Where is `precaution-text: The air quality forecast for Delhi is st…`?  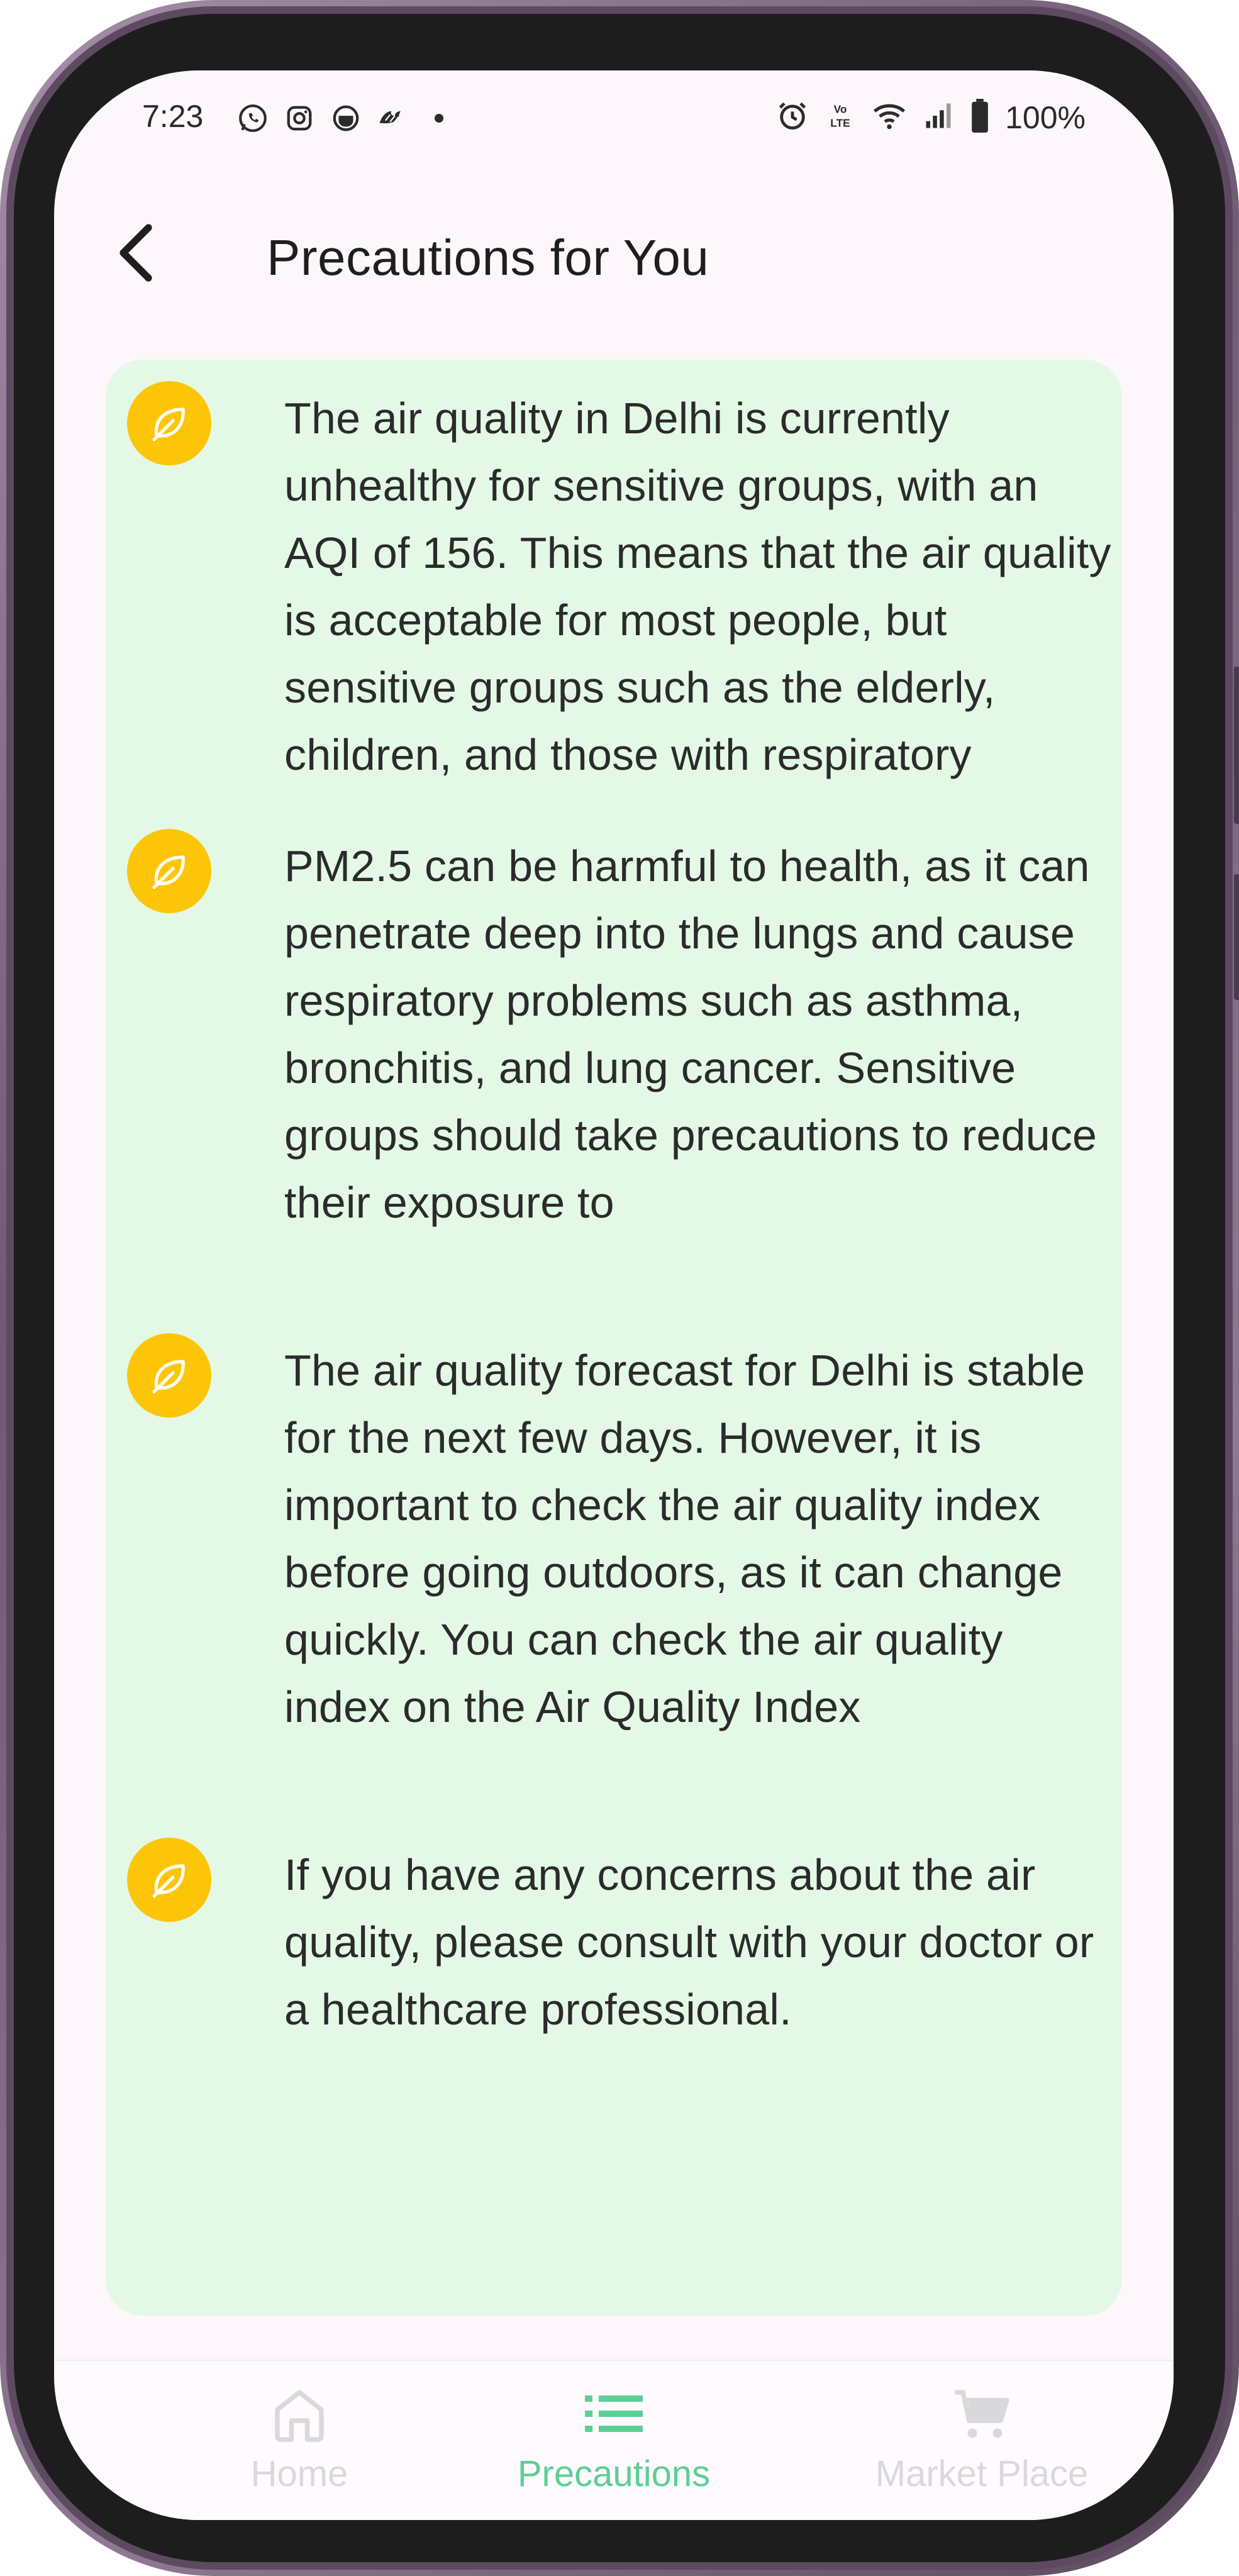 precaution-text: The air quality forecast for Delhi is st… is located at coordinates (685, 1538).